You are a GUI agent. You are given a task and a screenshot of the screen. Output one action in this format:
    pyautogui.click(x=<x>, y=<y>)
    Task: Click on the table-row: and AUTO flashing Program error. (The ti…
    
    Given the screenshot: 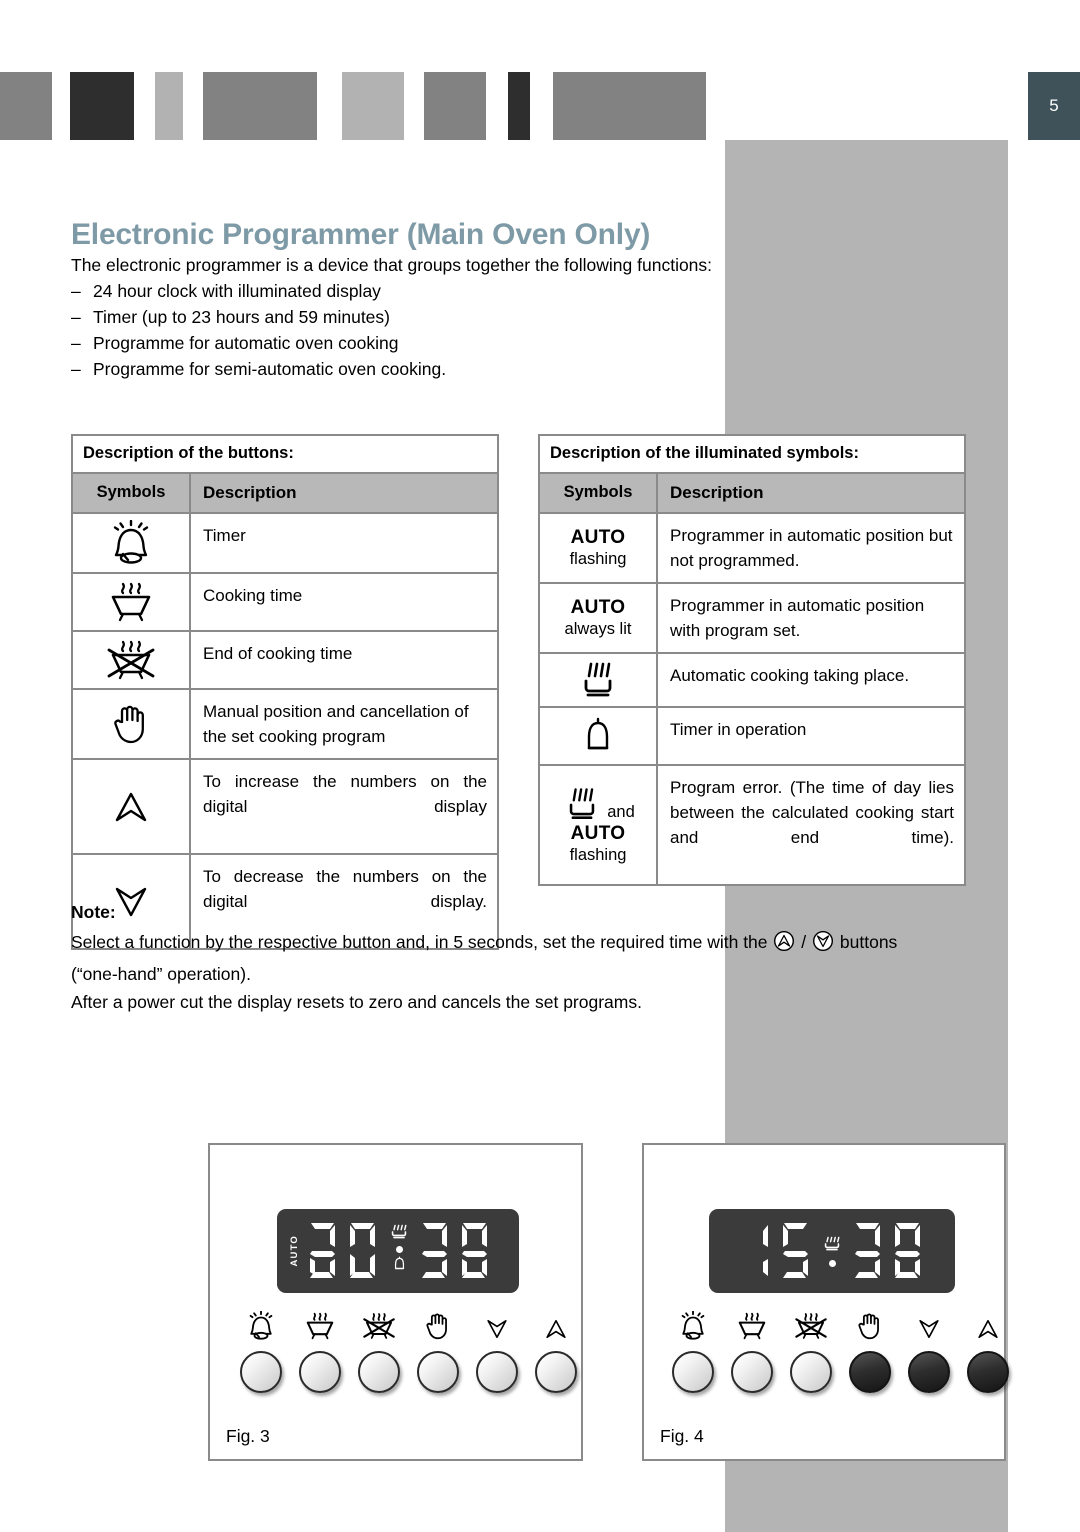 What is the action you would take?
    pyautogui.click(x=752, y=825)
    